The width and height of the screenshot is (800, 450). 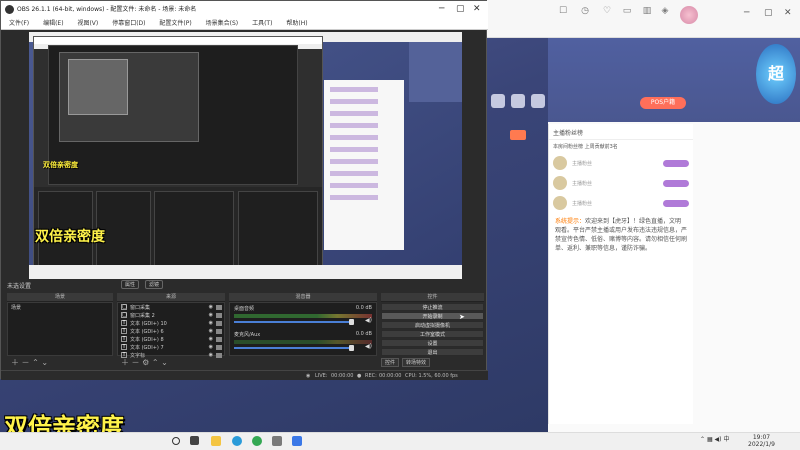 What do you see at coordinates (222, 23) in the screenshot?
I see `menu-scene-collection: 场景集合(S)` at bounding box center [222, 23].